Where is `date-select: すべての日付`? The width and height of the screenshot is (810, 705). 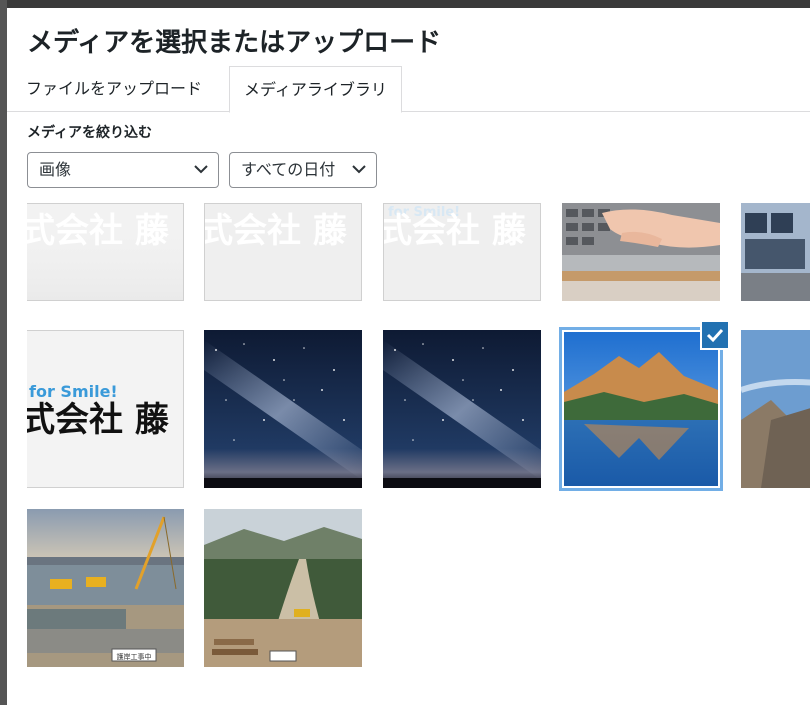 date-select: すべての日付 is located at coordinates (303, 170).